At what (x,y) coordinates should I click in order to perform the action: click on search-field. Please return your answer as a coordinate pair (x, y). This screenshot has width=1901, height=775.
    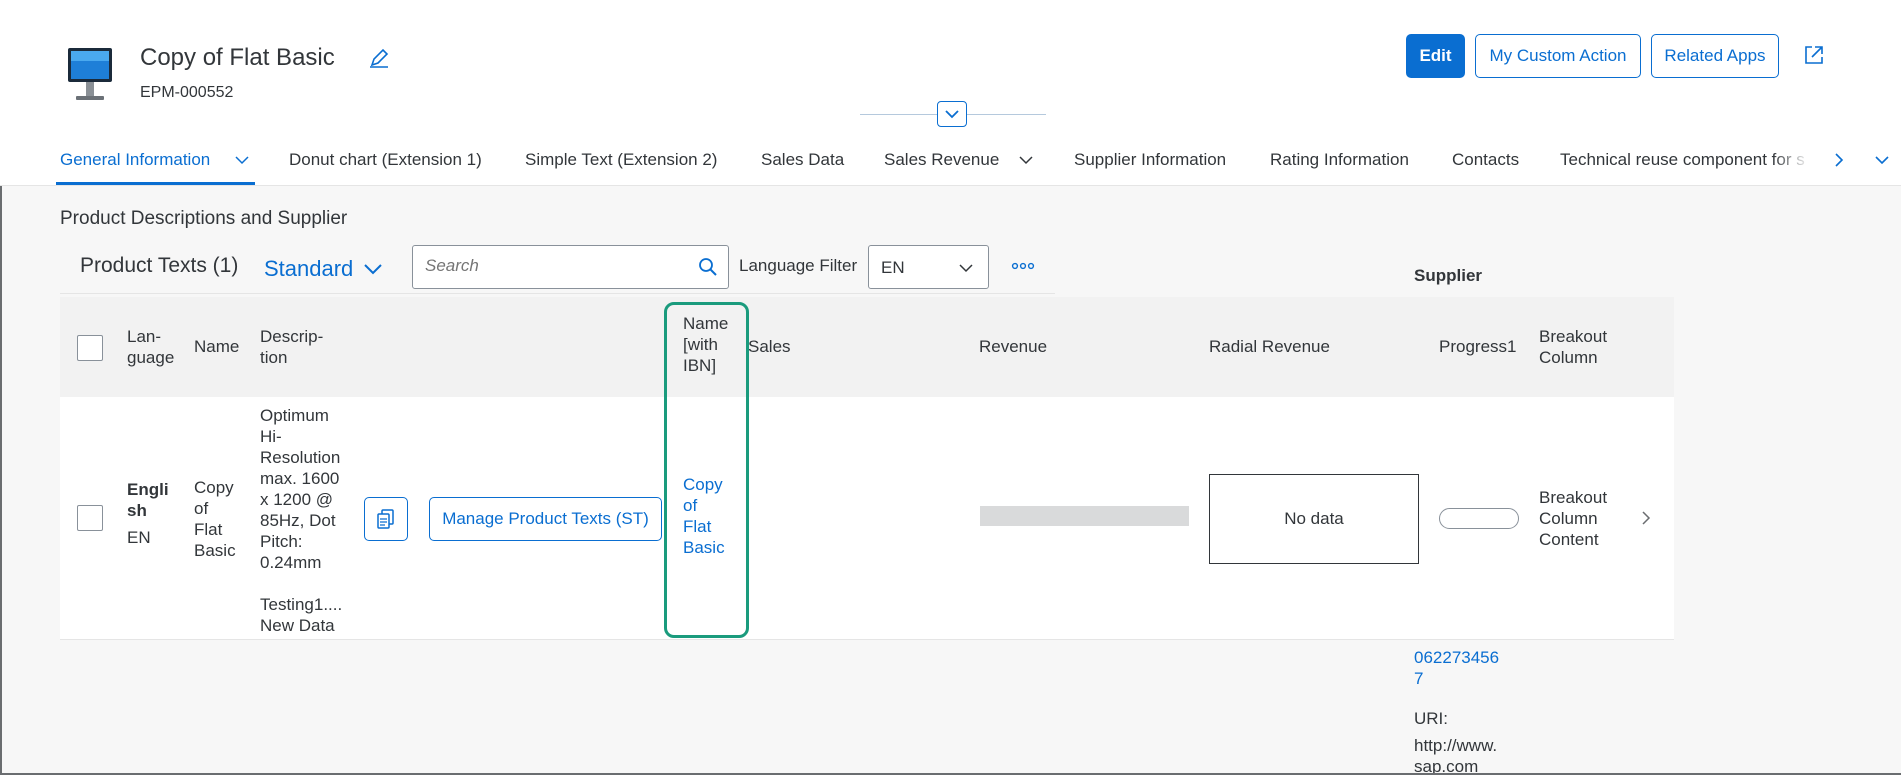
    Looking at the image, I should click on (570, 267).